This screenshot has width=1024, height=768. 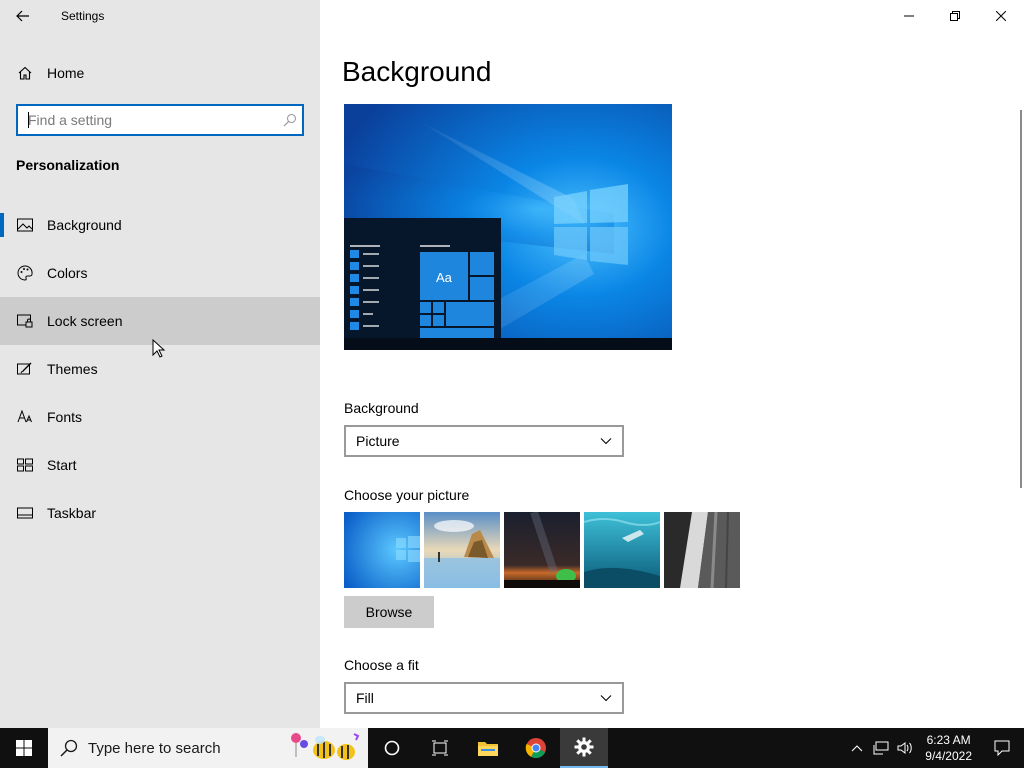 I want to click on file-explorer-button, so click(x=488, y=748).